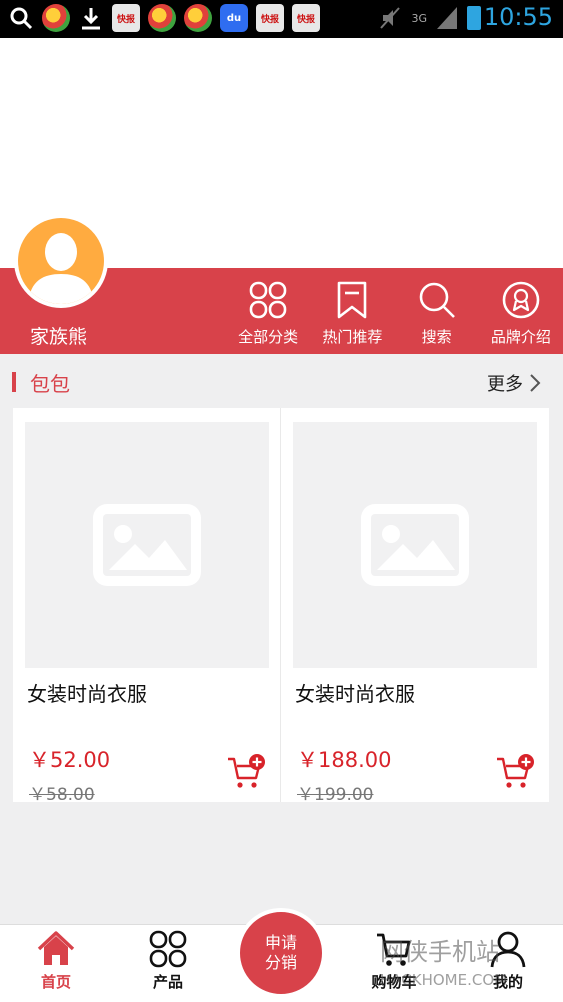 The height and width of the screenshot is (1002, 563). I want to click on tab-home: 首页, so click(56, 960).